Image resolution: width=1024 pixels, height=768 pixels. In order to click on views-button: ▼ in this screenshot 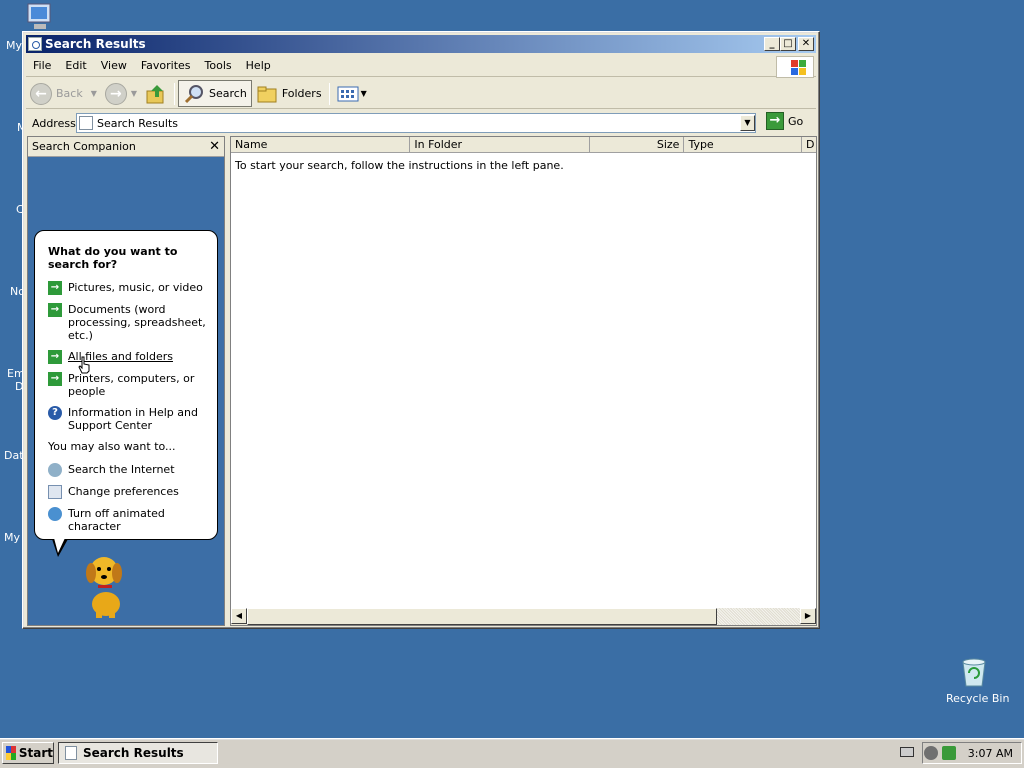, I will do `click(352, 94)`.